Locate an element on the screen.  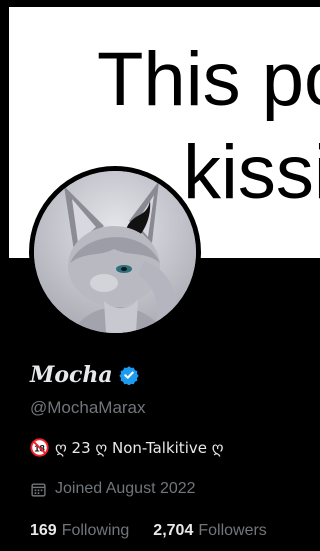
bio-text: ღ 23 ღ Non-Talkitive ღ is located at coordinates (139, 447).